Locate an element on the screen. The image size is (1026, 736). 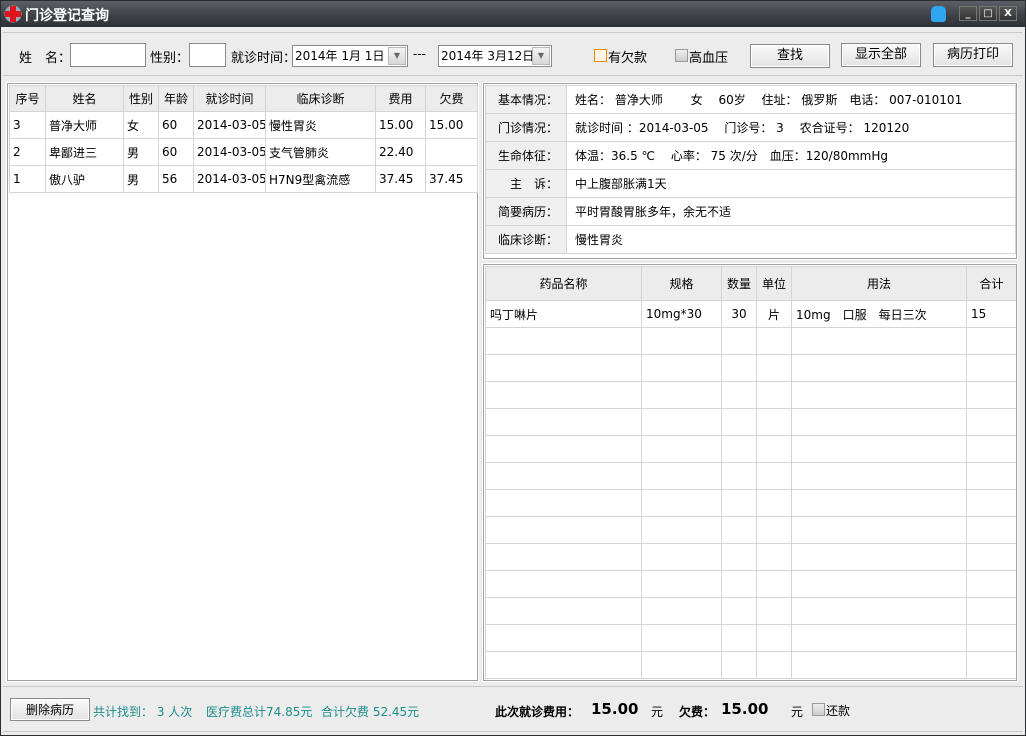
table-cell: 慢性胃炎 is located at coordinates (320, 125).